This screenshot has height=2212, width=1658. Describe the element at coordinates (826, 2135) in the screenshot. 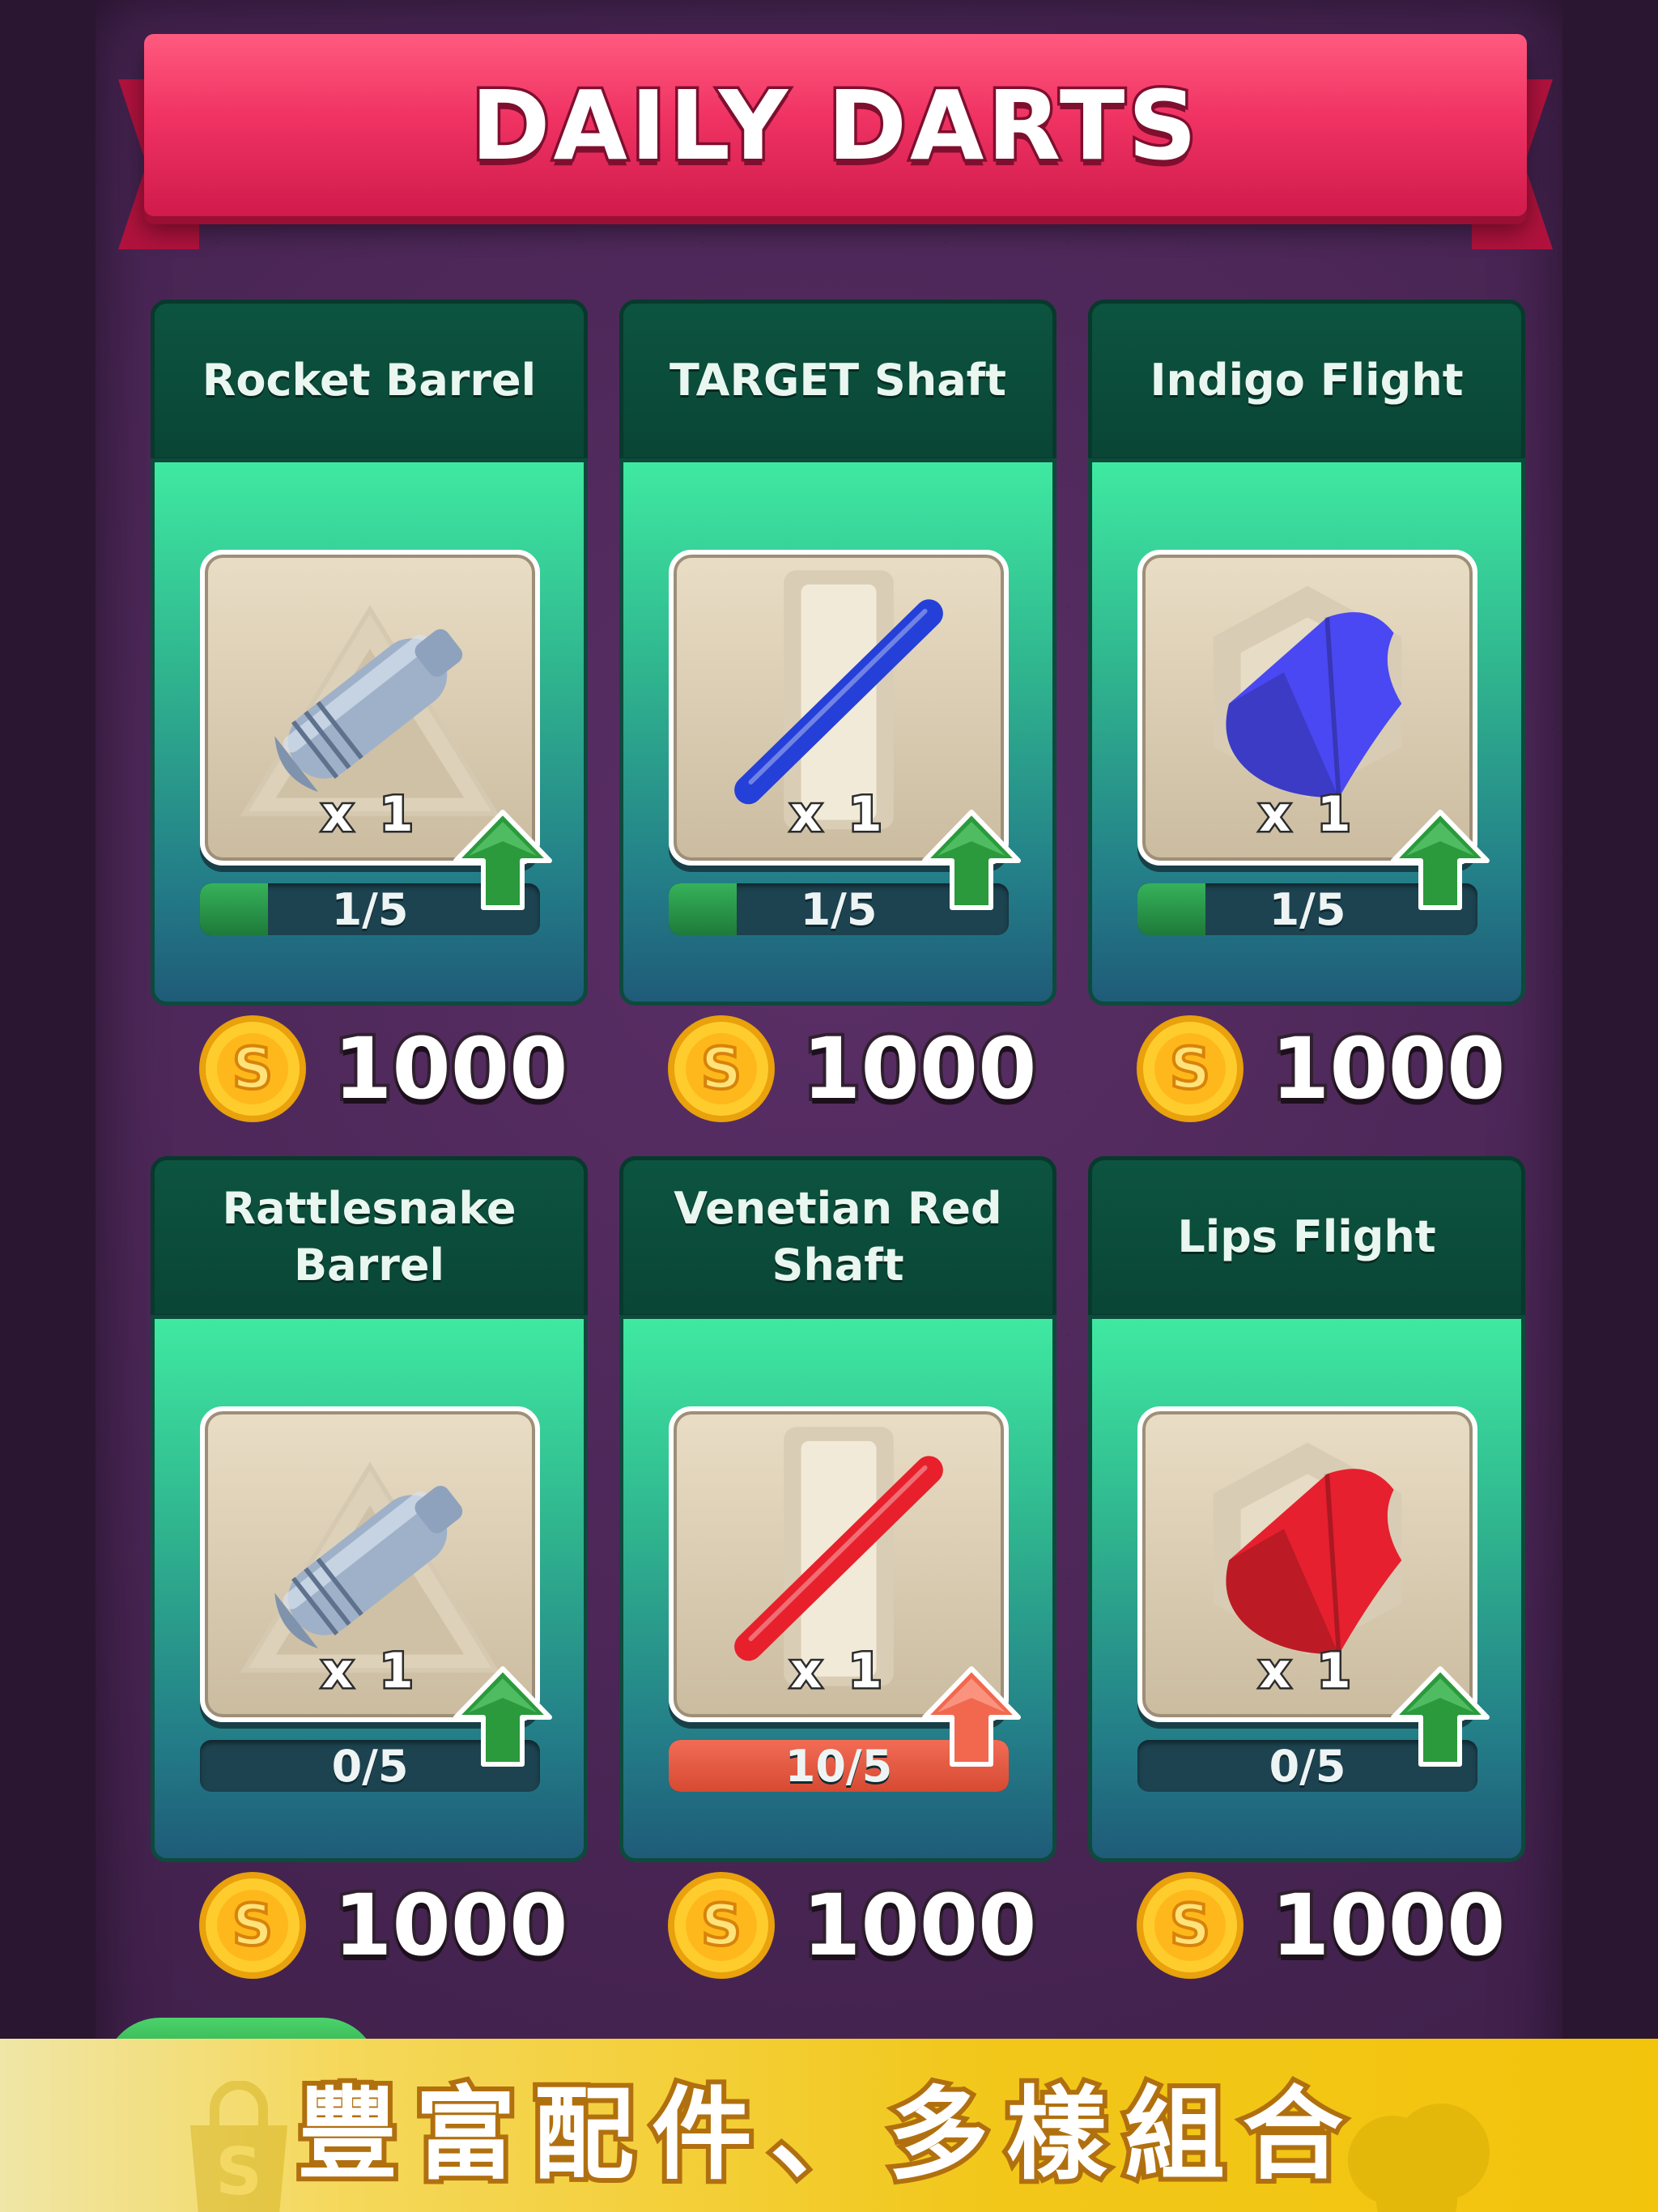

I see `promo-tagline: 豐富配件、多樣組合` at that location.